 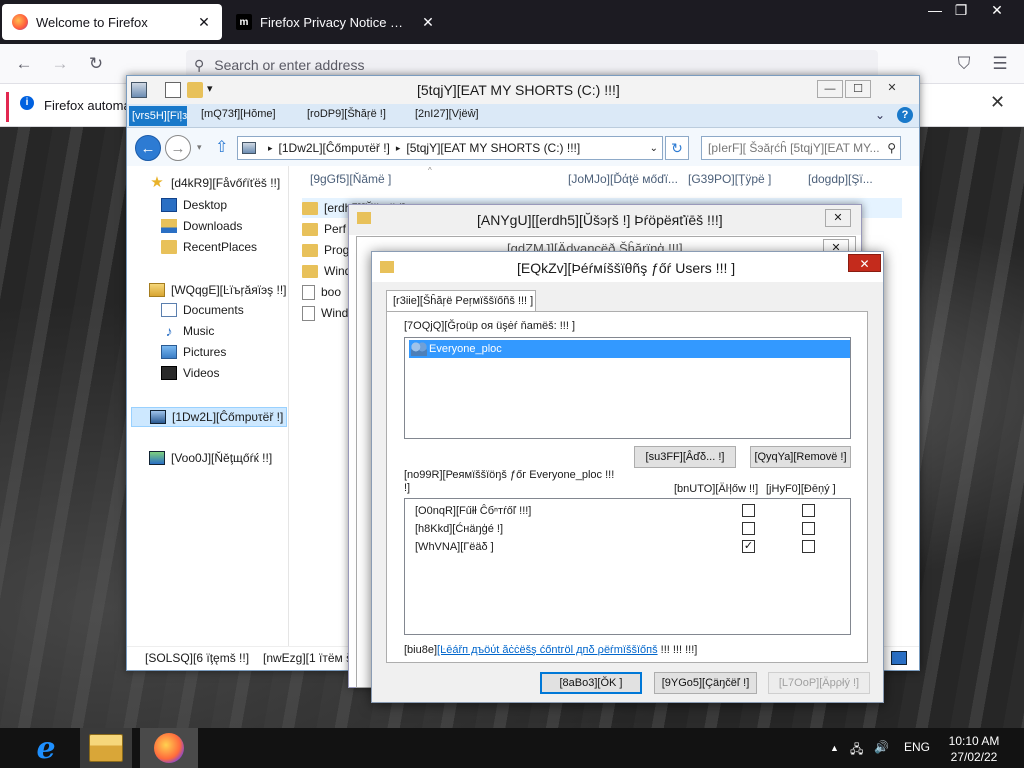 I want to click on explorer-restore-button: ☐, so click(x=858, y=89).